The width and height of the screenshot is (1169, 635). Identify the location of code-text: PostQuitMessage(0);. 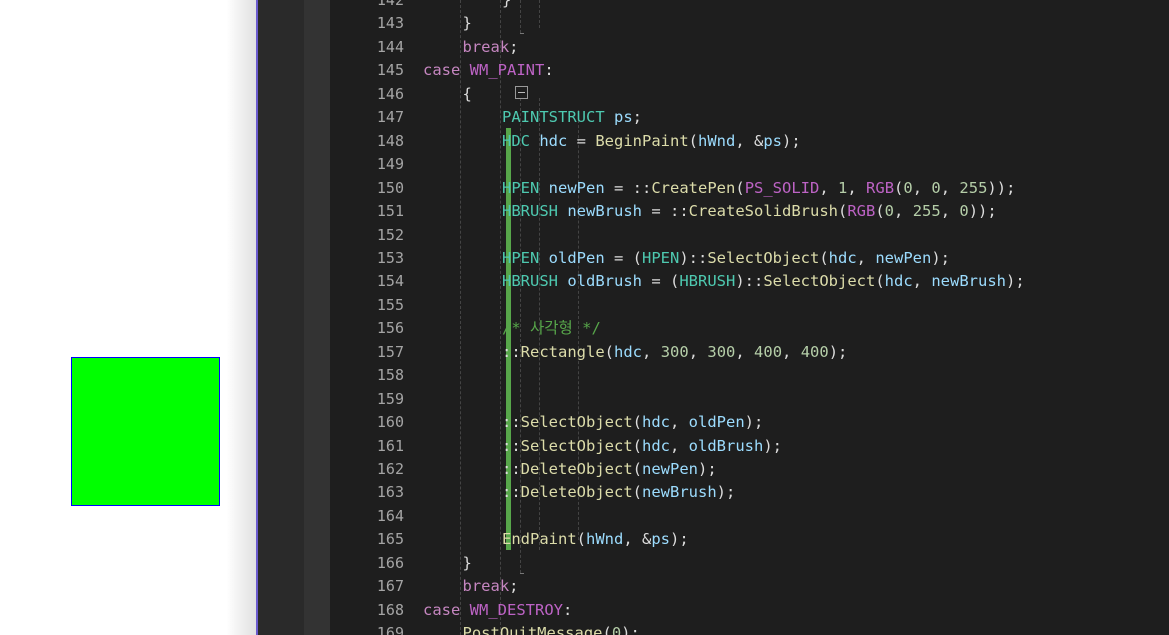
(551, 628).